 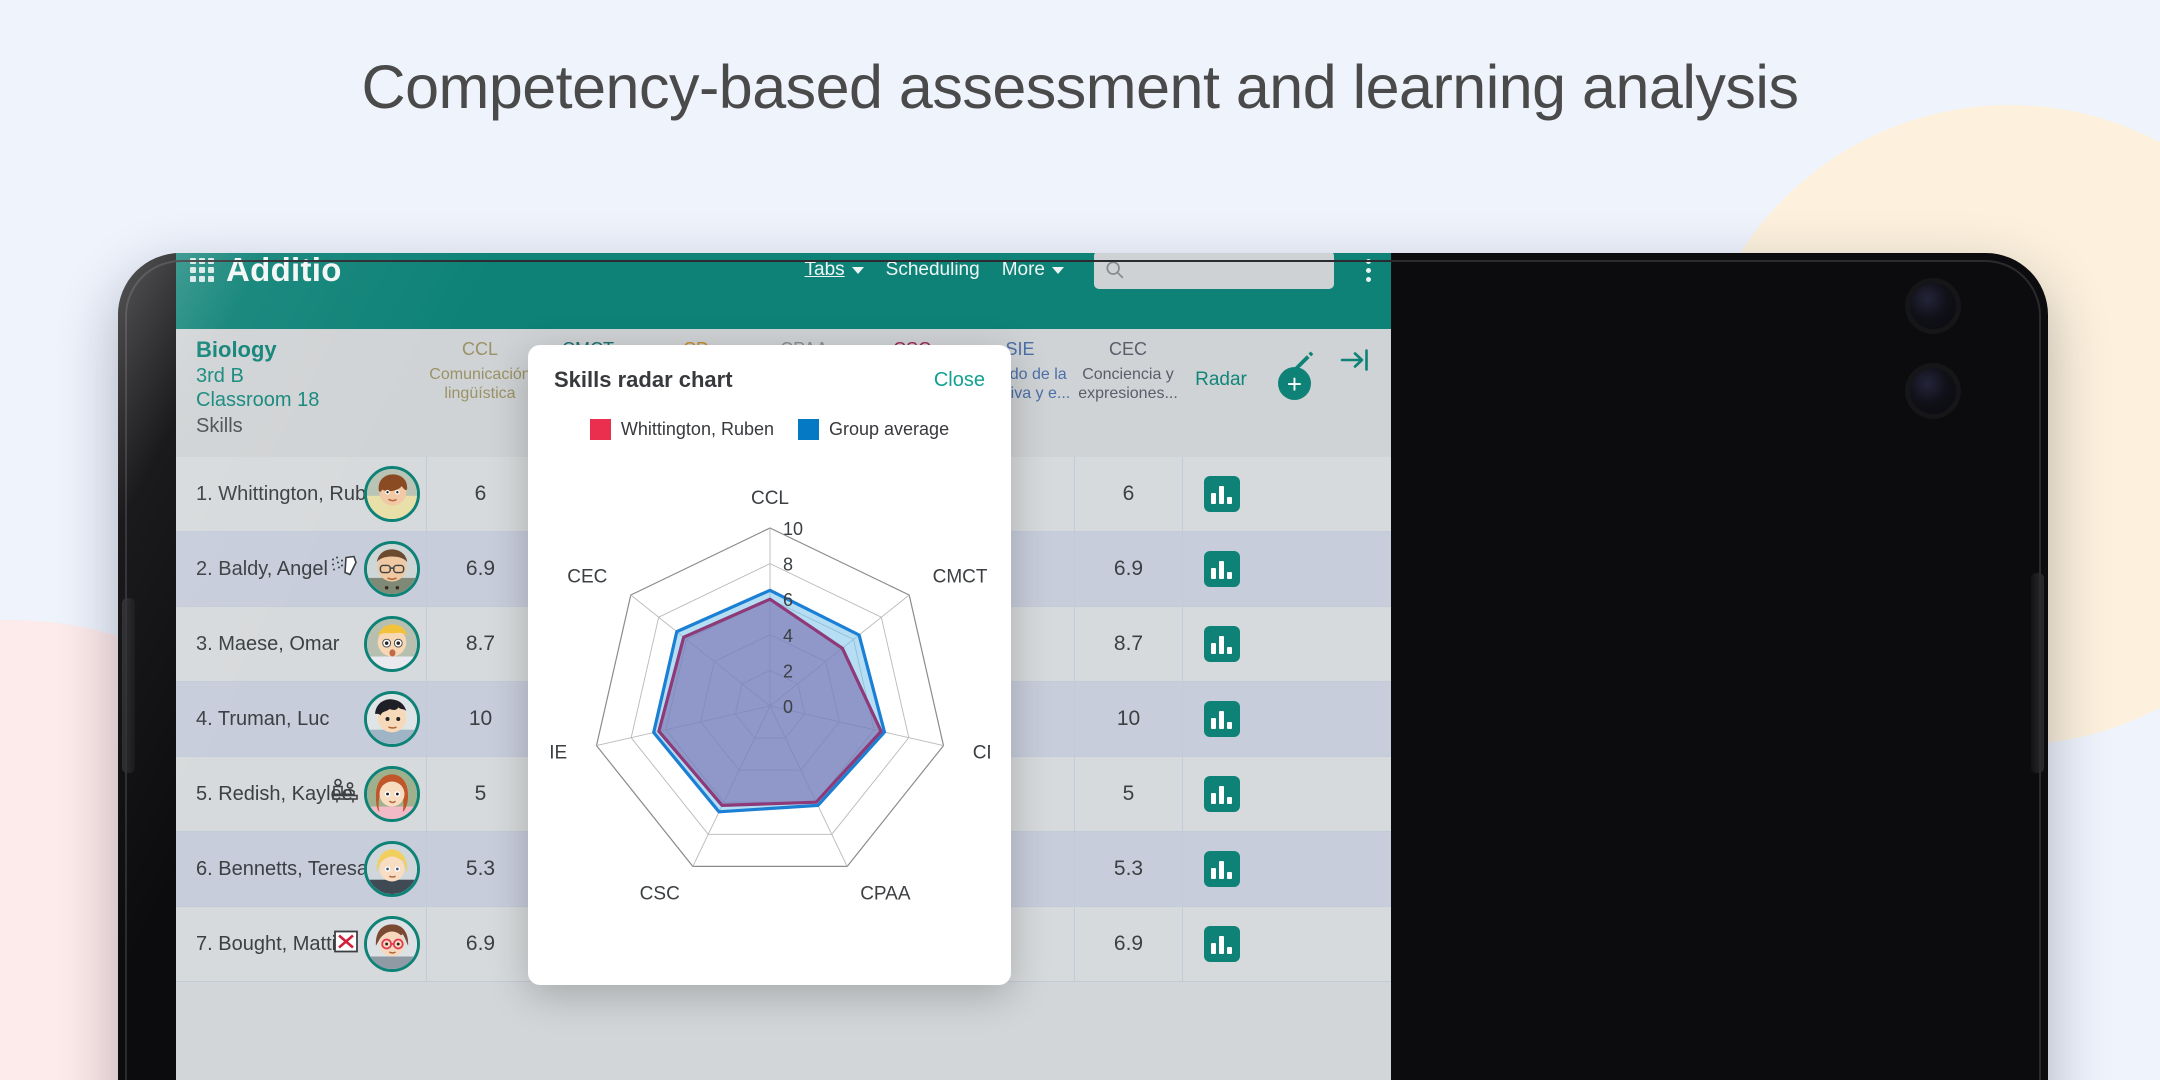 I want to click on score-cell: 10, so click(x=480, y=719).